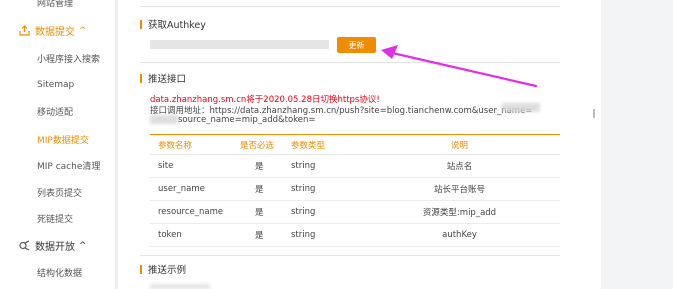 This screenshot has height=289, width=673. Describe the element at coordinates (164, 119) in the screenshot. I see `redacted-text` at that location.